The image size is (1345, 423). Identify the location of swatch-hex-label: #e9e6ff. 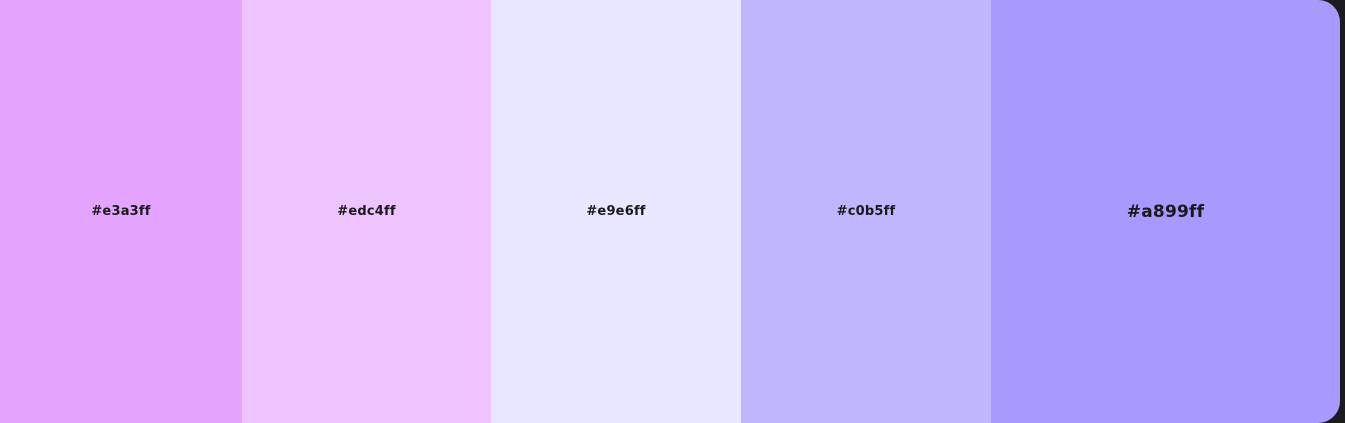
(616, 211).